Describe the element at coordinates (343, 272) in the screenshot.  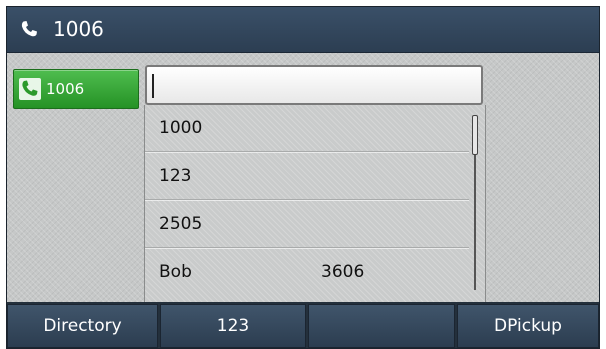
I see `suggestion-number: 3606` at that location.